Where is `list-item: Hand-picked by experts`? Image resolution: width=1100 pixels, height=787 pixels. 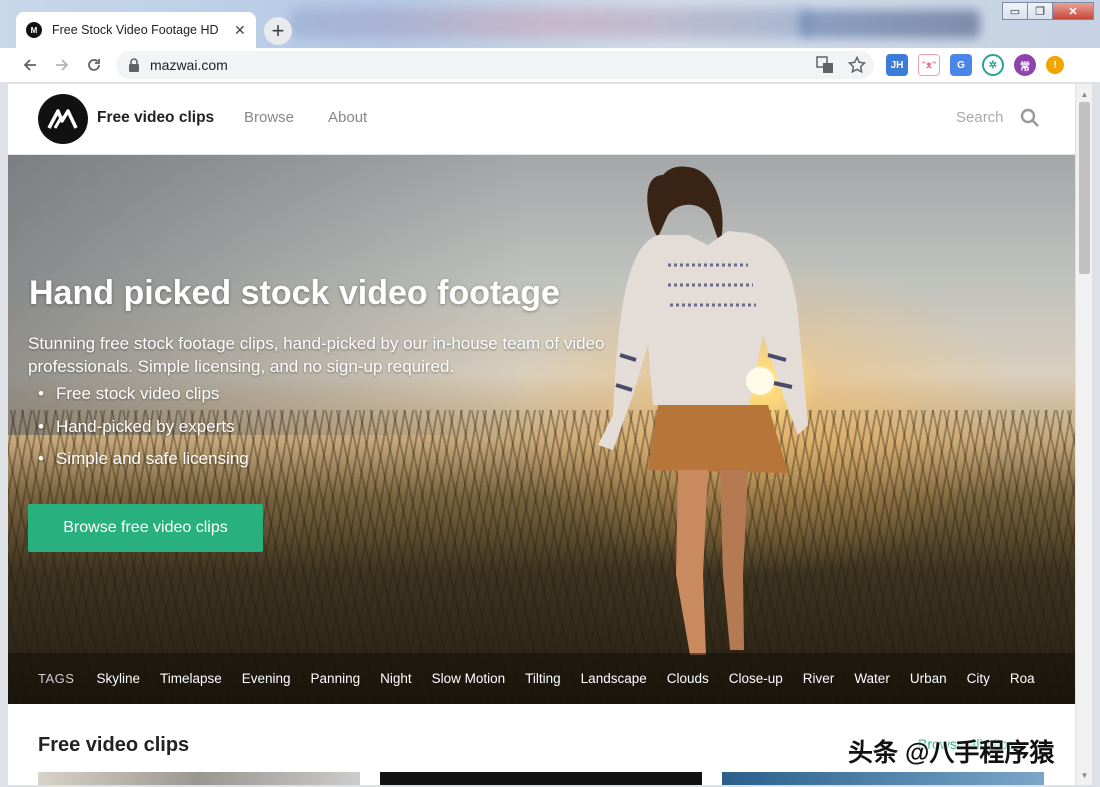
list-item: Hand-picked by experts is located at coordinates (143, 433).